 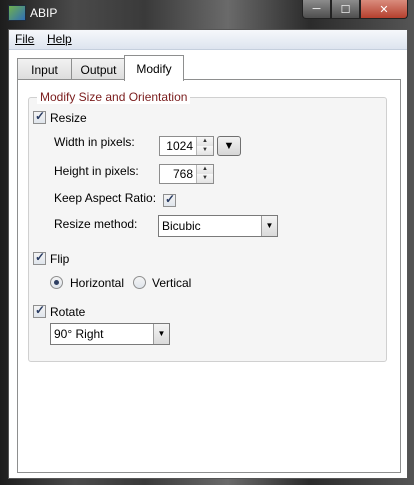 I want to click on maximize-button: ☐, so click(x=345, y=9).